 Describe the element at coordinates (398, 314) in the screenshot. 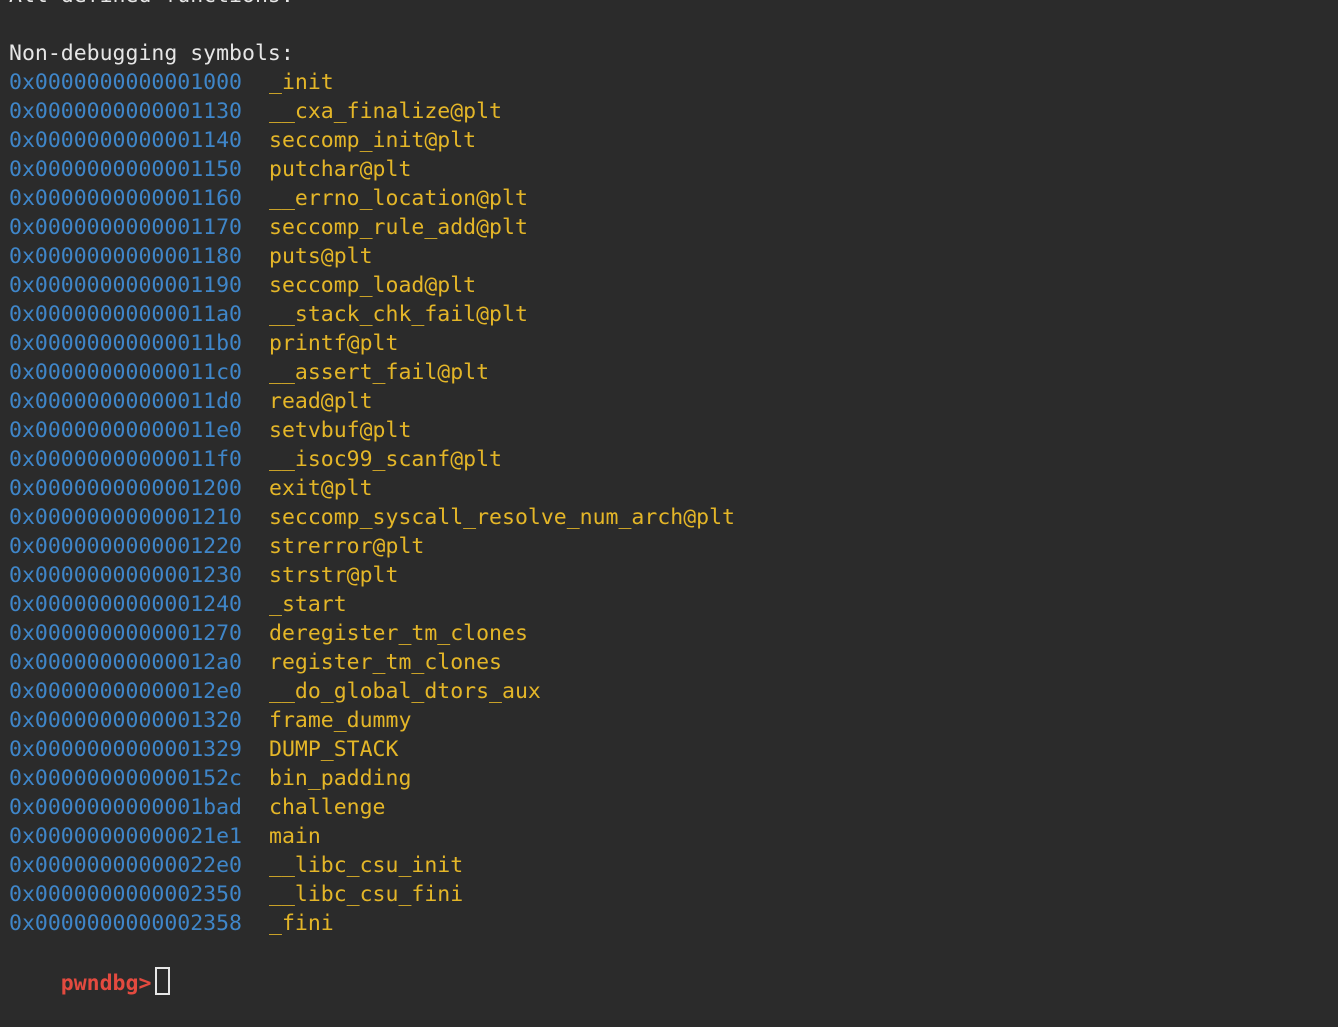

I see `symbol-name: __stack_chk_fail@plt` at that location.